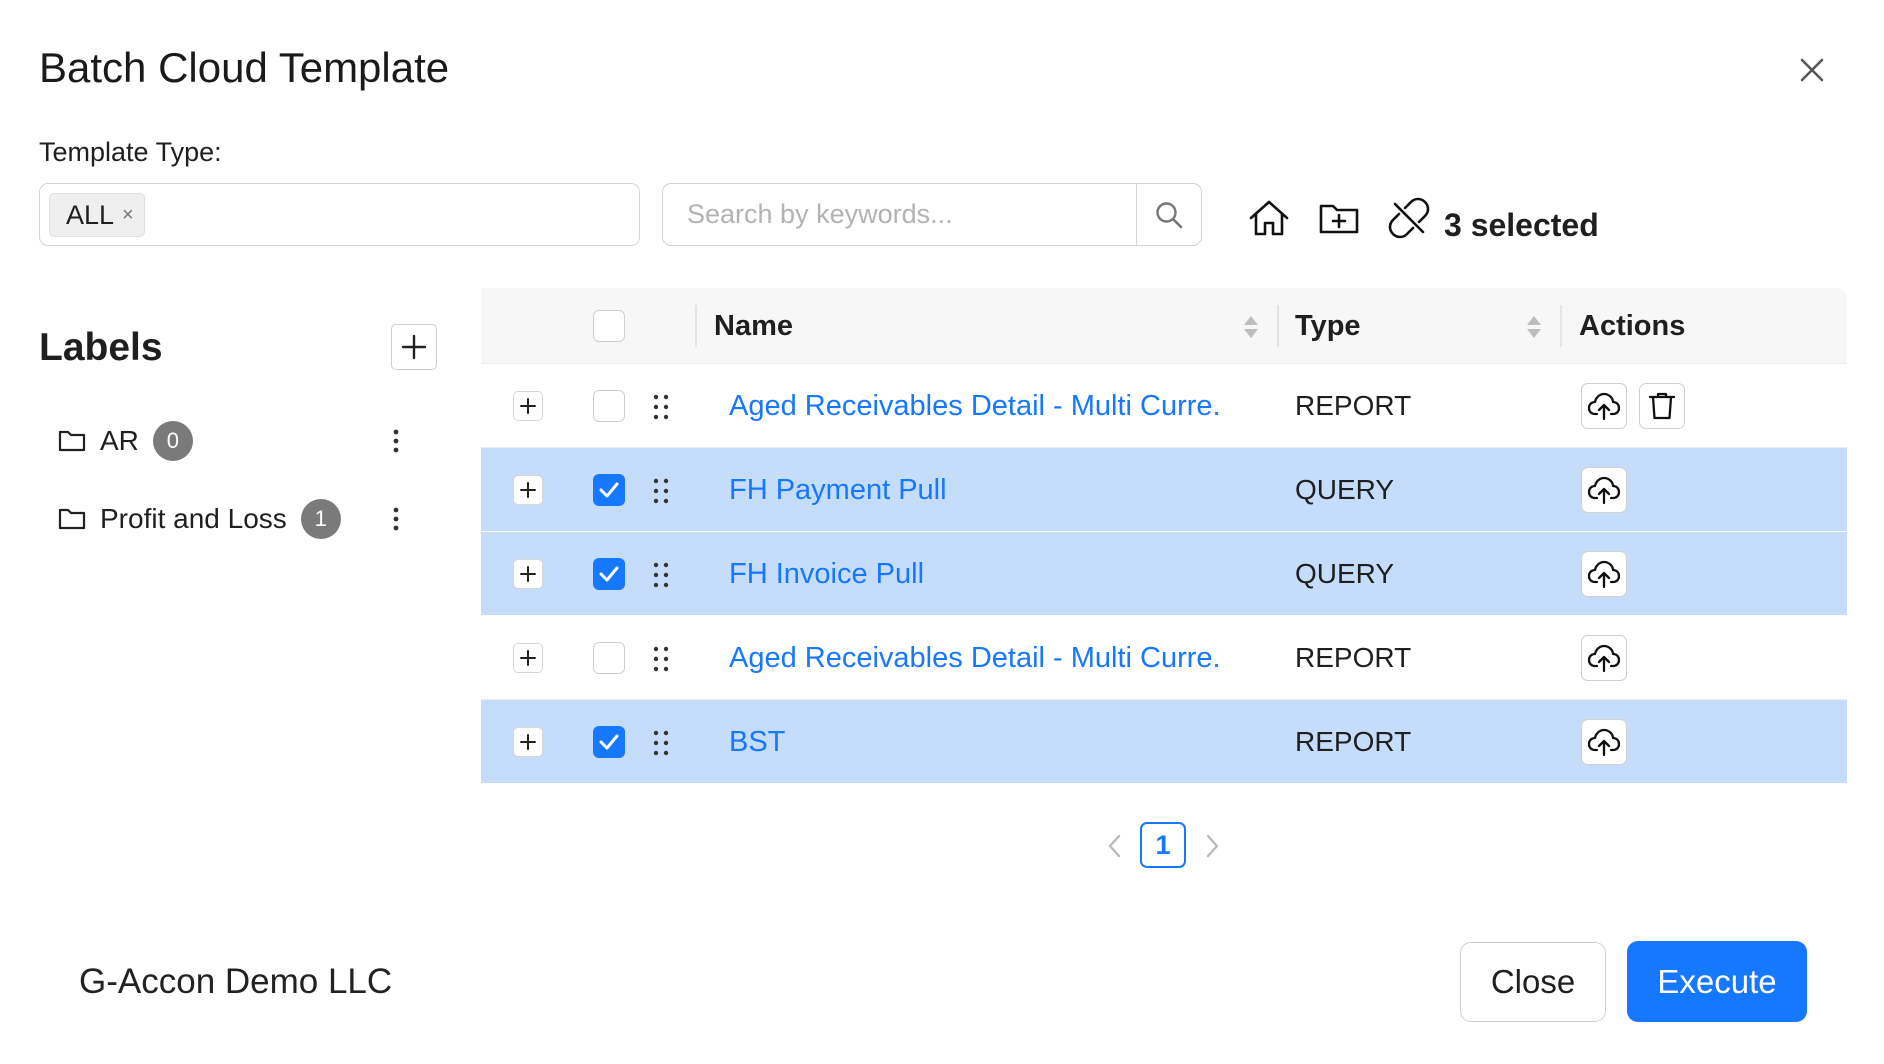  Describe the element at coordinates (1164, 574) in the screenshot. I see `table-row: FH Invoice Pull QUERY` at that location.